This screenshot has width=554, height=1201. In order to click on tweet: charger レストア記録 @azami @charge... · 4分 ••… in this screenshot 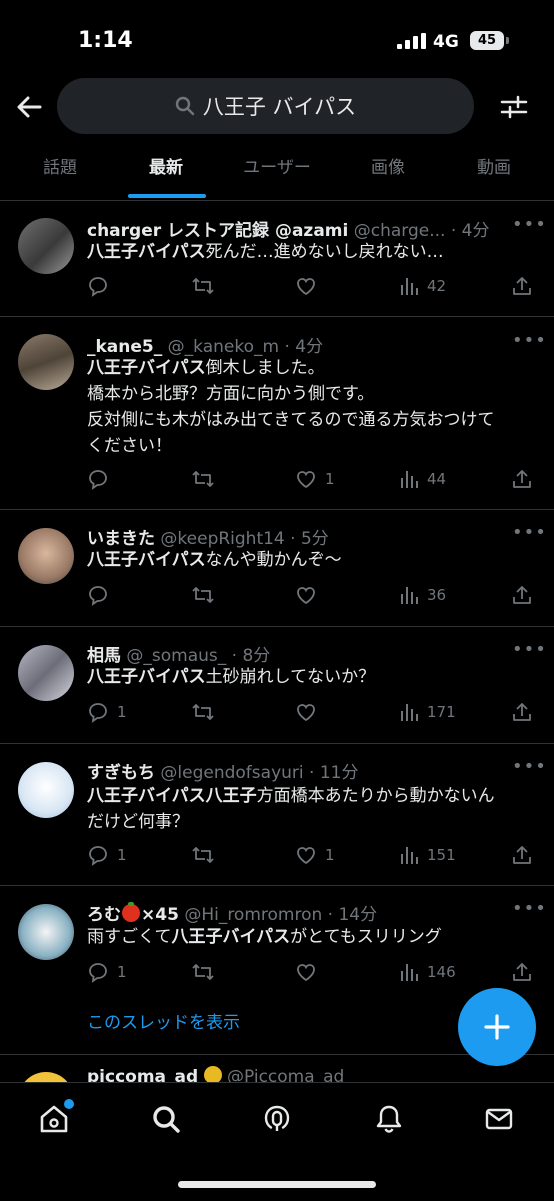, I will do `click(277, 258)`.